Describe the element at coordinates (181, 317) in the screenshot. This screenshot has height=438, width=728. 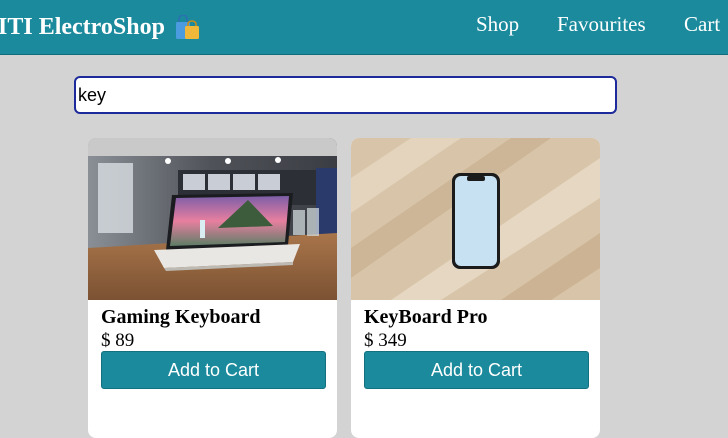
I see `product-name: Gaming Keyboard` at that location.